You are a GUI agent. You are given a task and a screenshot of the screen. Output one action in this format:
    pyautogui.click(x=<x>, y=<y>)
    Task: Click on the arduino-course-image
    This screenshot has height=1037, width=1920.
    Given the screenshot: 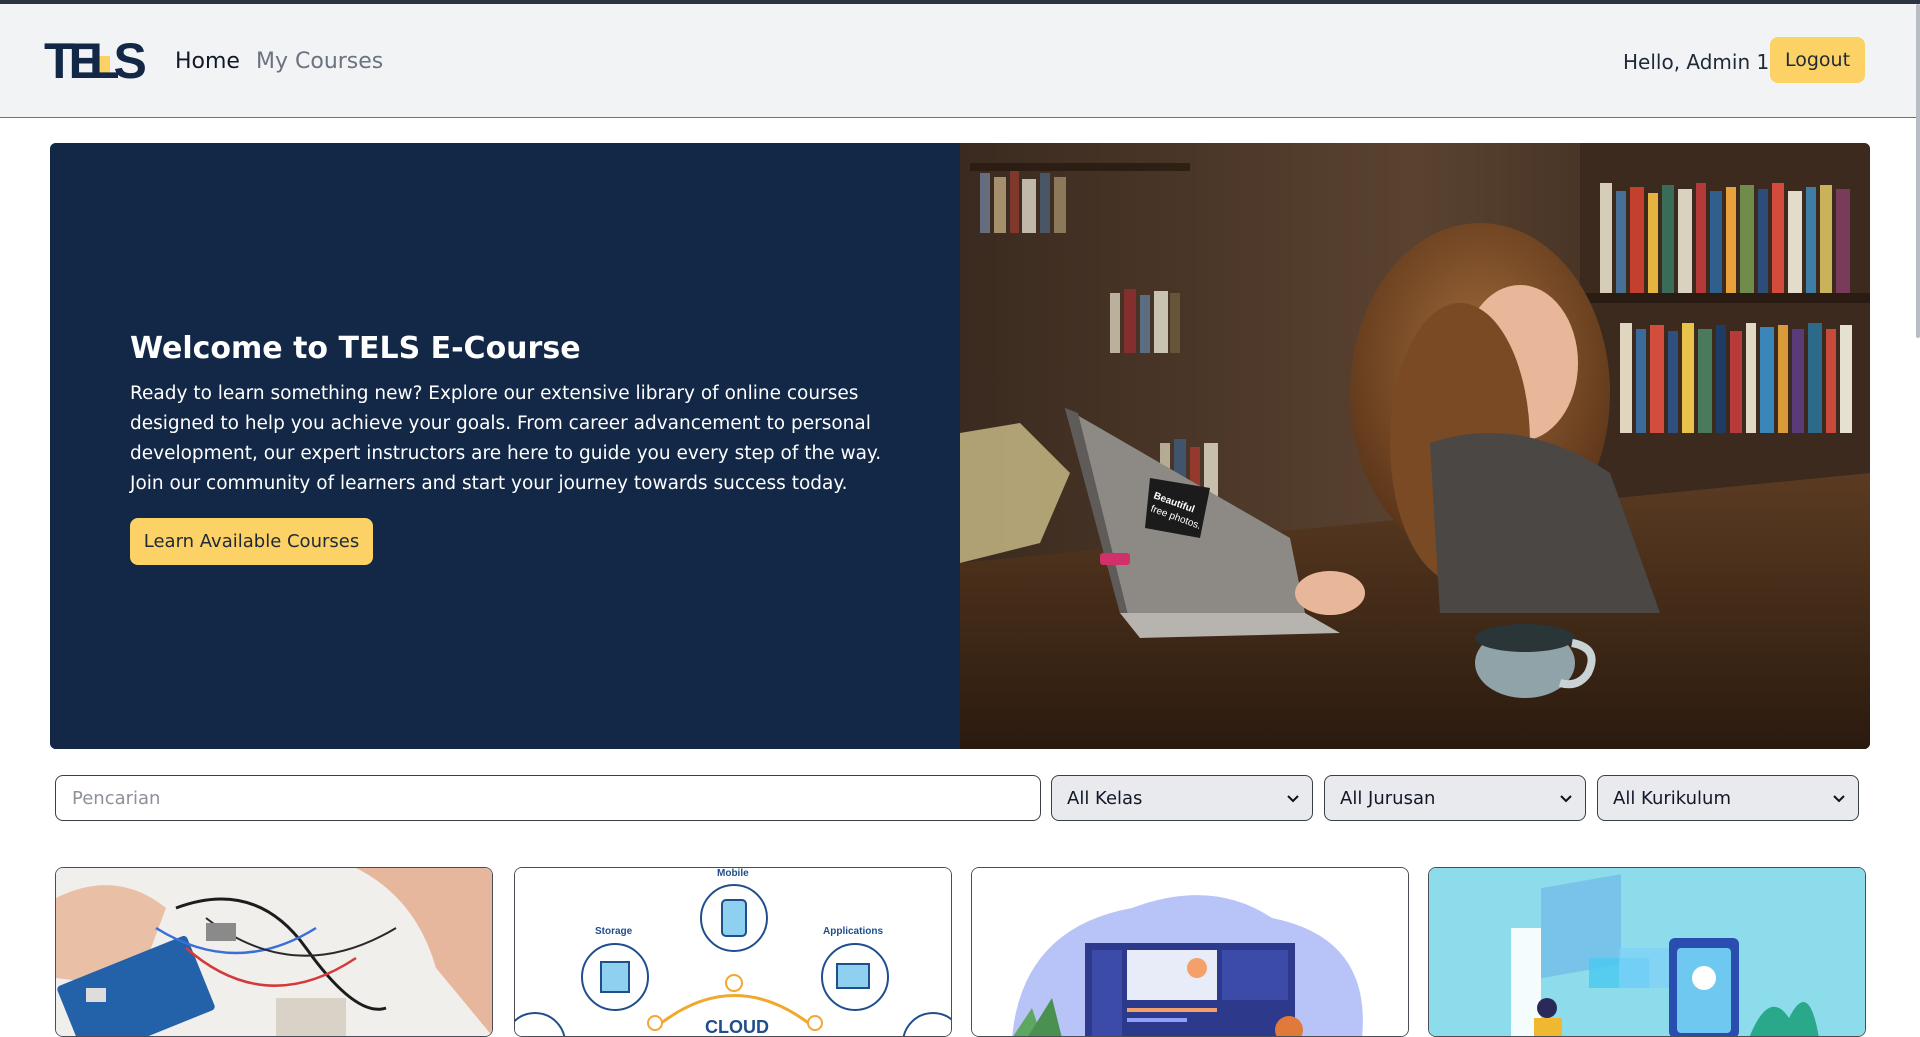 What is the action you would take?
    pyautogui.click(x=274, y=952)
    